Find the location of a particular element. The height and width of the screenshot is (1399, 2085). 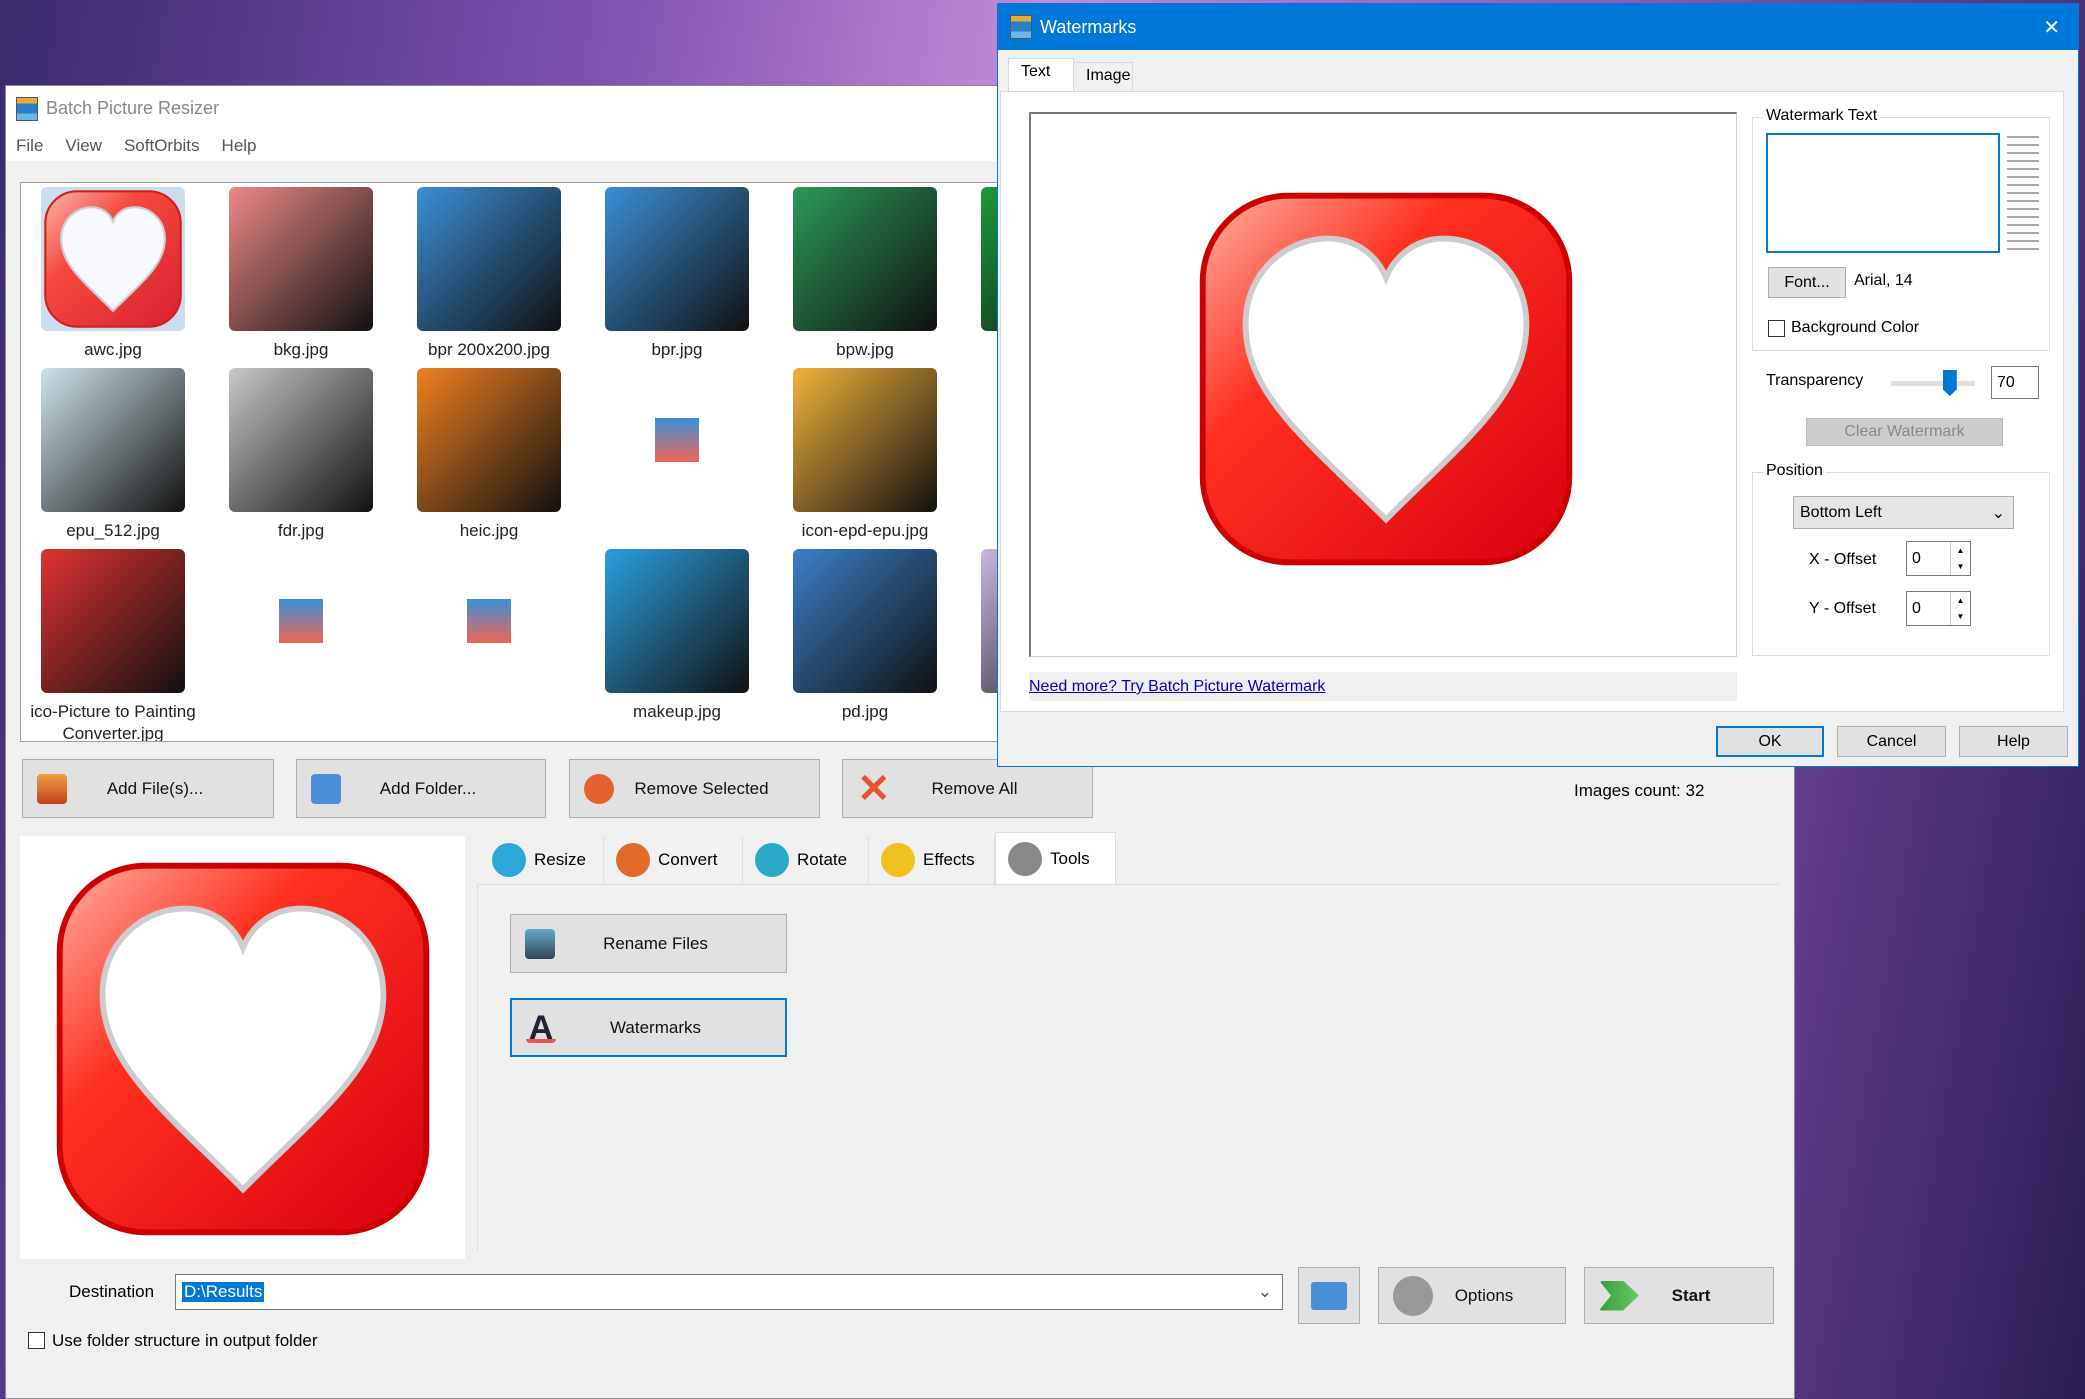

menu-softorbits: SoftOrbits is located at coordinates (162, 146).